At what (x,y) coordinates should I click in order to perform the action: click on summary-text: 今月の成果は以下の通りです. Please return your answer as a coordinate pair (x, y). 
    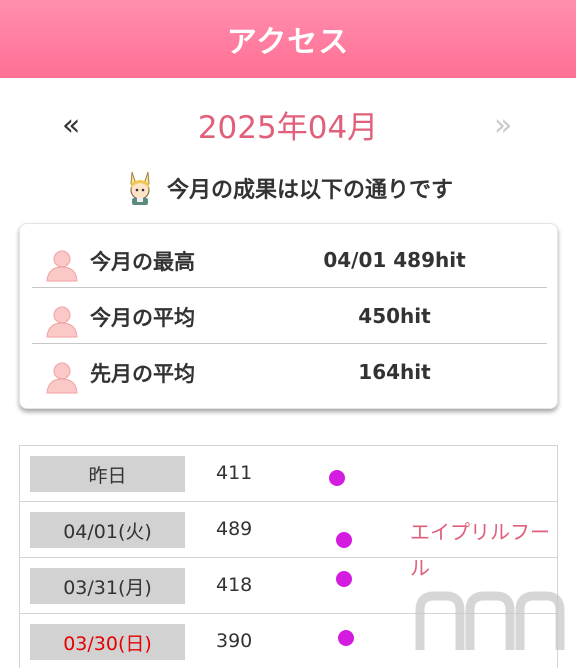
    Looking at the image, I should click on (309, 190).